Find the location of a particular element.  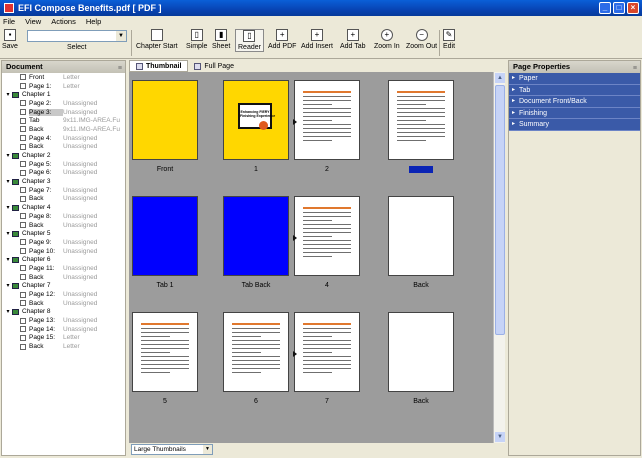

reader-view-button: ▯ Reader is located at coordinates (249, 40).